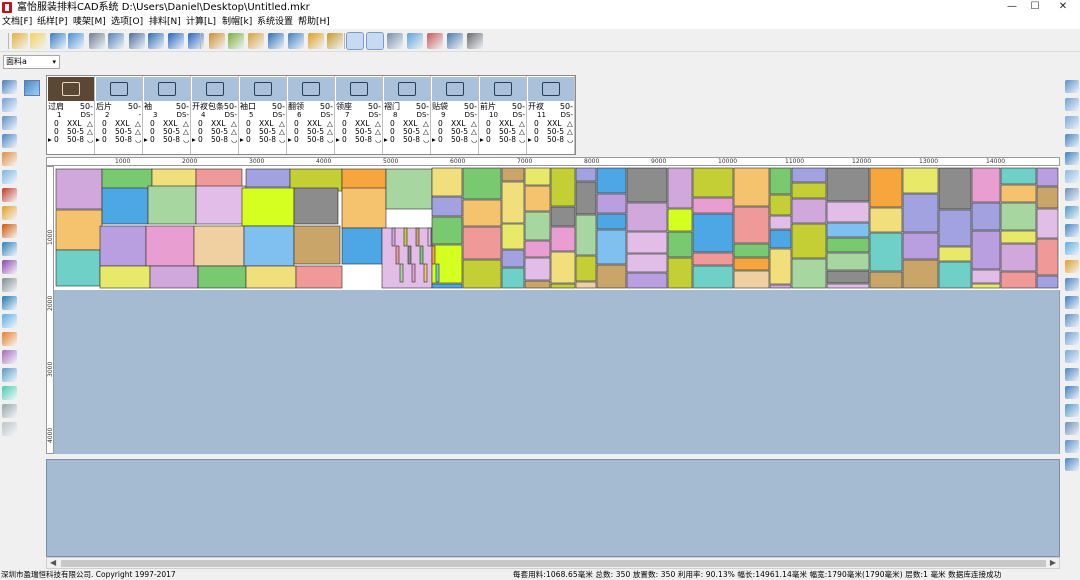  Describe the element at coordinates (9, 249) in the screenshot. I see `cut-icon` at that location.